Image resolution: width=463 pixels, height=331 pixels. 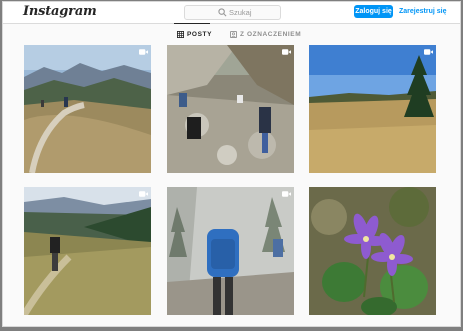 What do you see at coordinates (422, 11) in the screenshot?
I see `signup-link: Zarejestruj się` at bounding box center [422, 11].